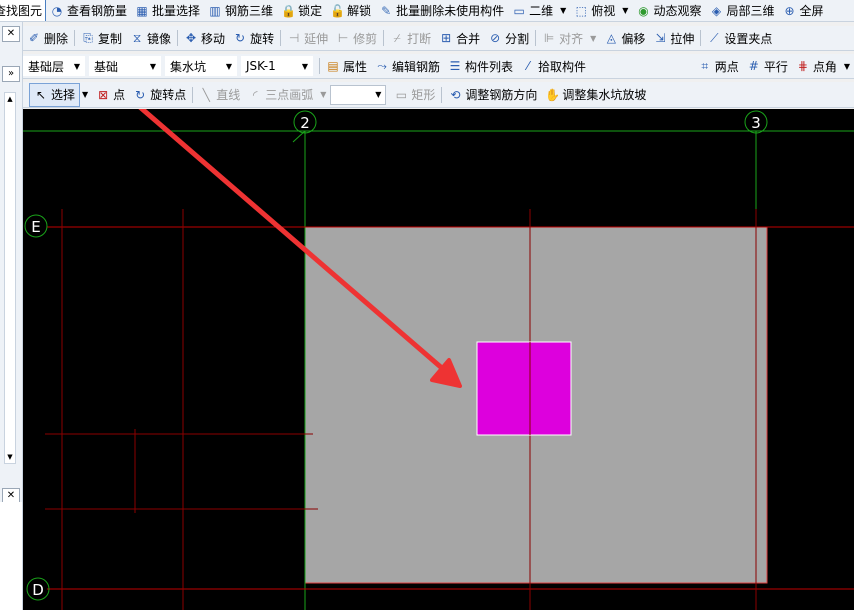 The image size is (854, 610). What do you see at coordinates (480, 66) in the screenshot?
I see `component-list-button: ☰ 构件列表` at bounding box center [480, 66].